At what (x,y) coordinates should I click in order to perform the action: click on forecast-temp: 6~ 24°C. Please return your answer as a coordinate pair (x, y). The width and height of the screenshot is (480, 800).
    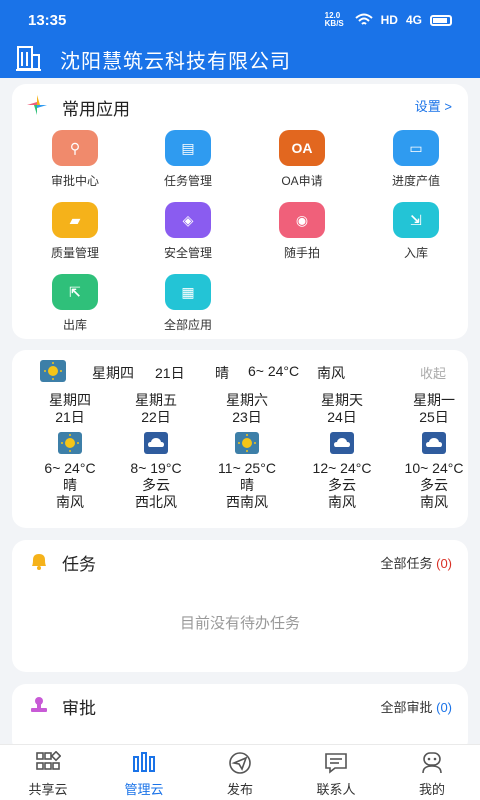
    Looking at the image, I should click on (70, 468).